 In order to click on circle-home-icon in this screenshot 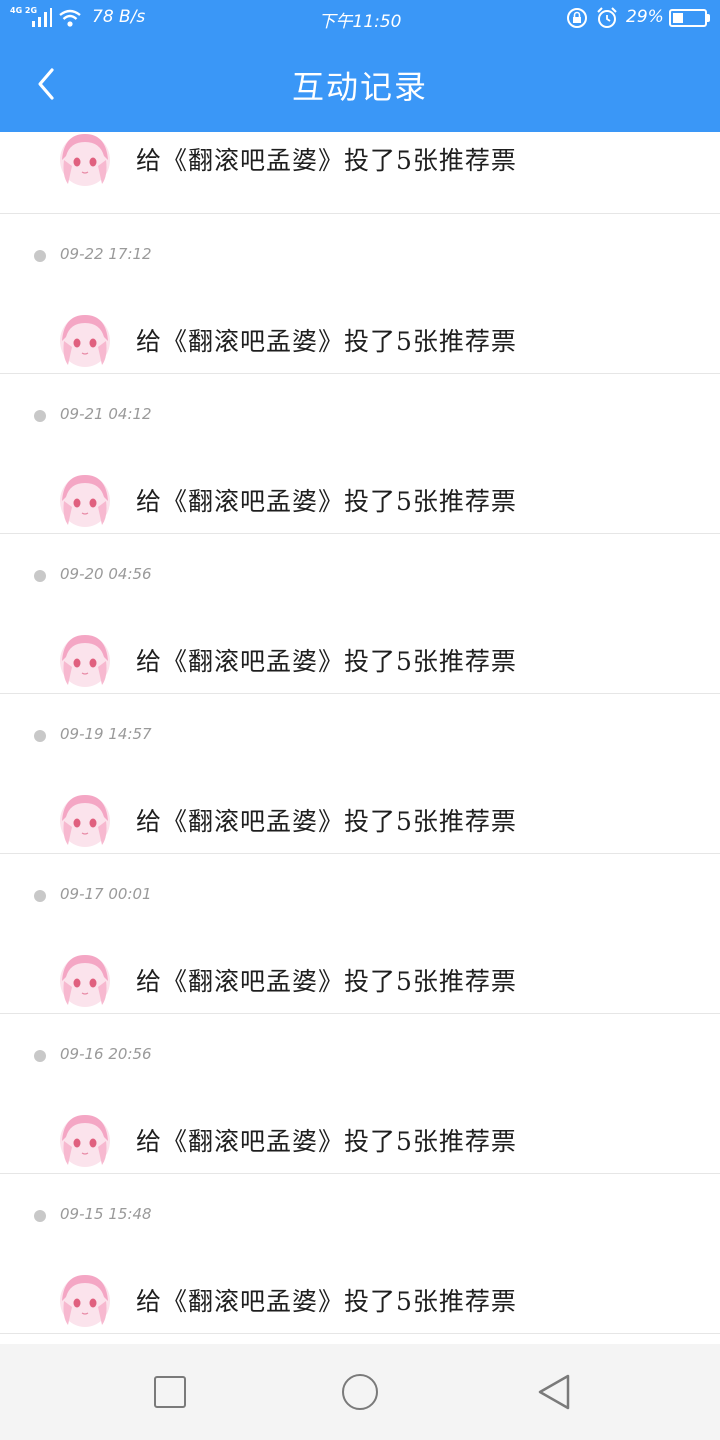, I will do `click(360, 1392)`.